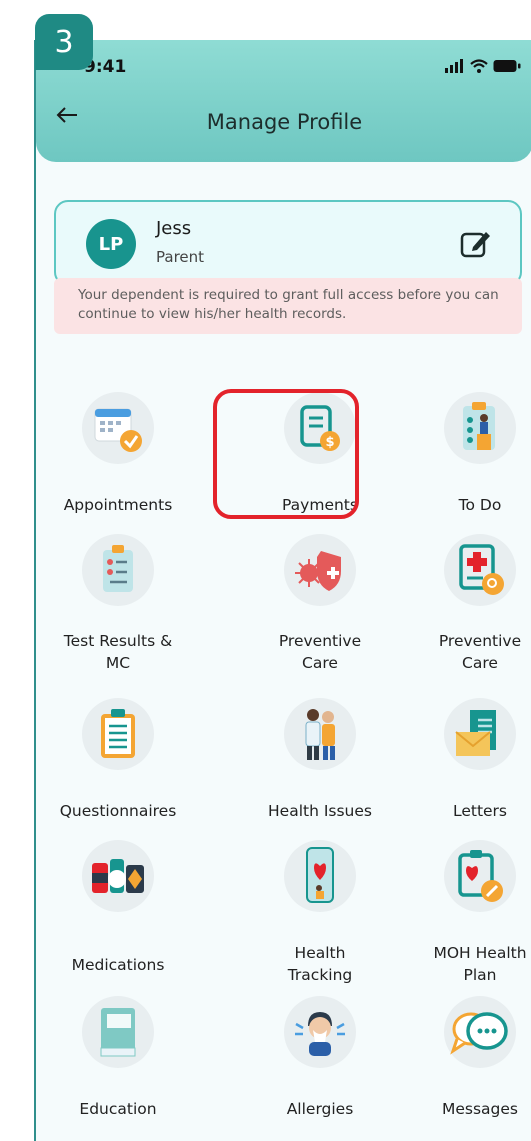 Image resolution: width=531 pixels, height=1141 pixels. I want to click on status-icons, so click(483, 66).